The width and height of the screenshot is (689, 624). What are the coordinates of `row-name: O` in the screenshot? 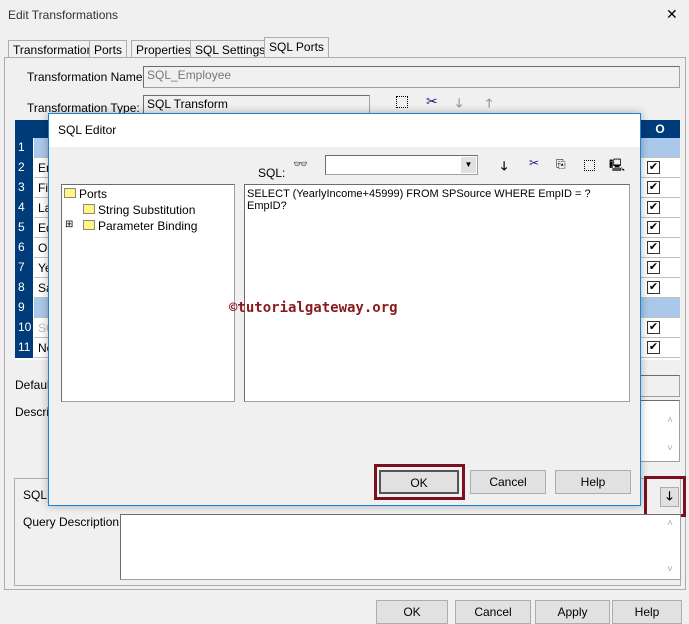 It's located at (42, 248).